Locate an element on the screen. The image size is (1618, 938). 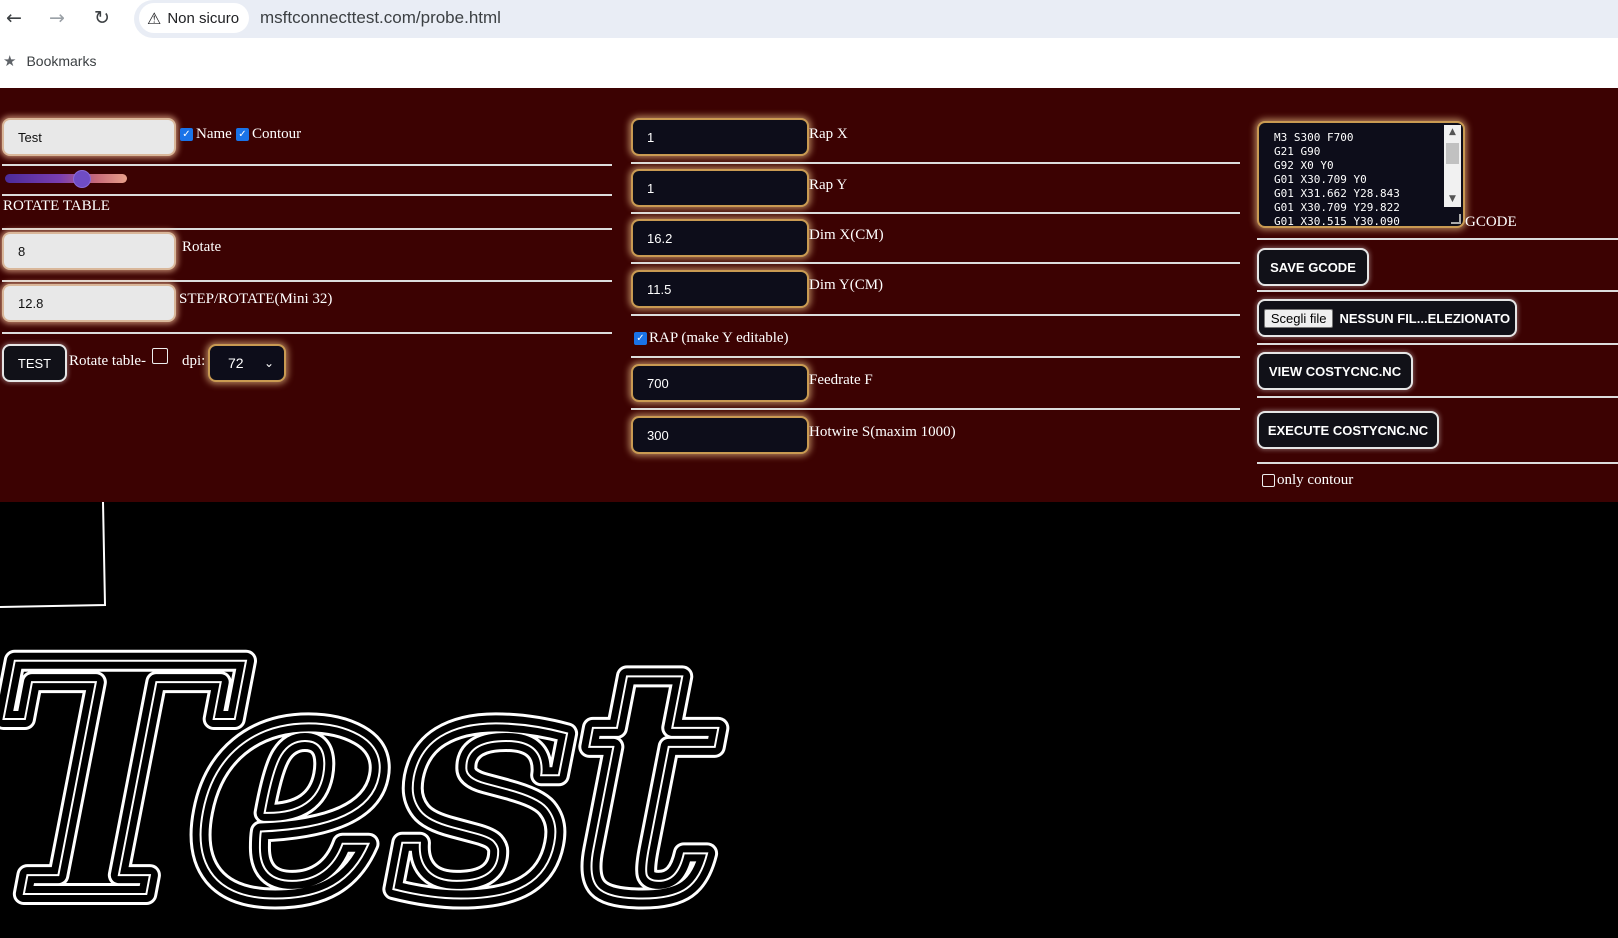
dim-x-label: Dim X(CM) is located at coordinates (846, 235).